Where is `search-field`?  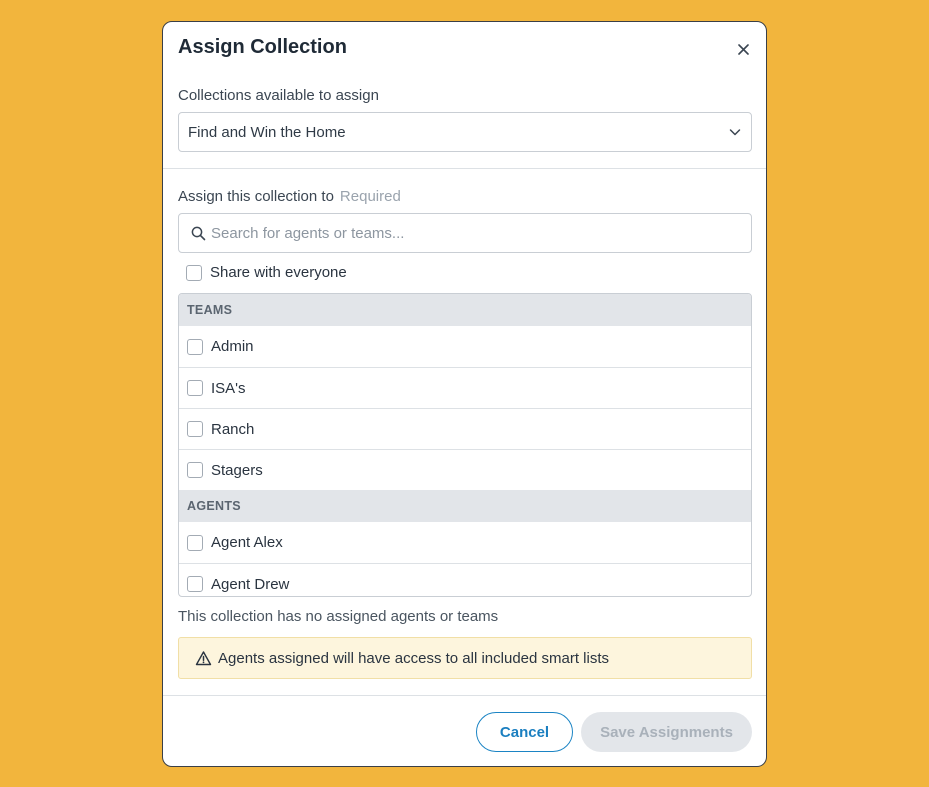
search-field is located at coordinates (465, 233).